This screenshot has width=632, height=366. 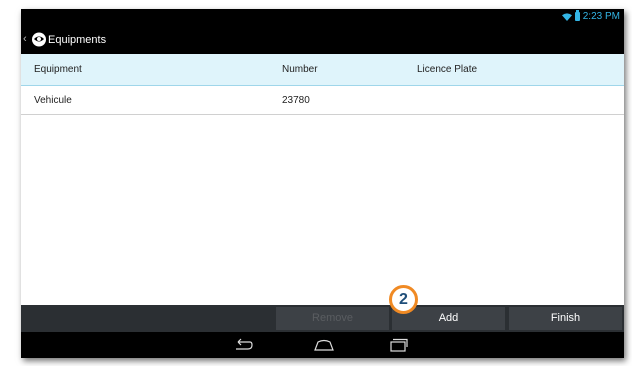 I want to click on status-time: 2:23 PM, so click(x=601, y=16).